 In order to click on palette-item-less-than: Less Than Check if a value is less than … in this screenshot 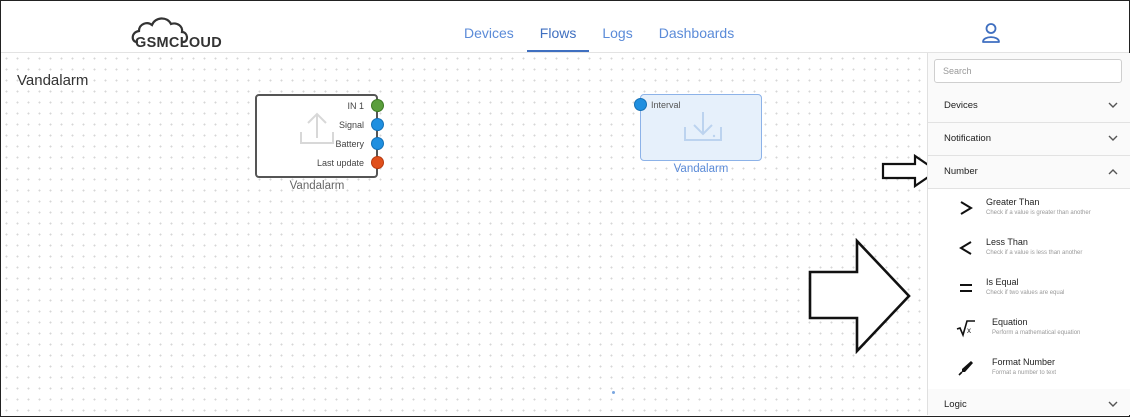, I will do `click(1029, 249)`.